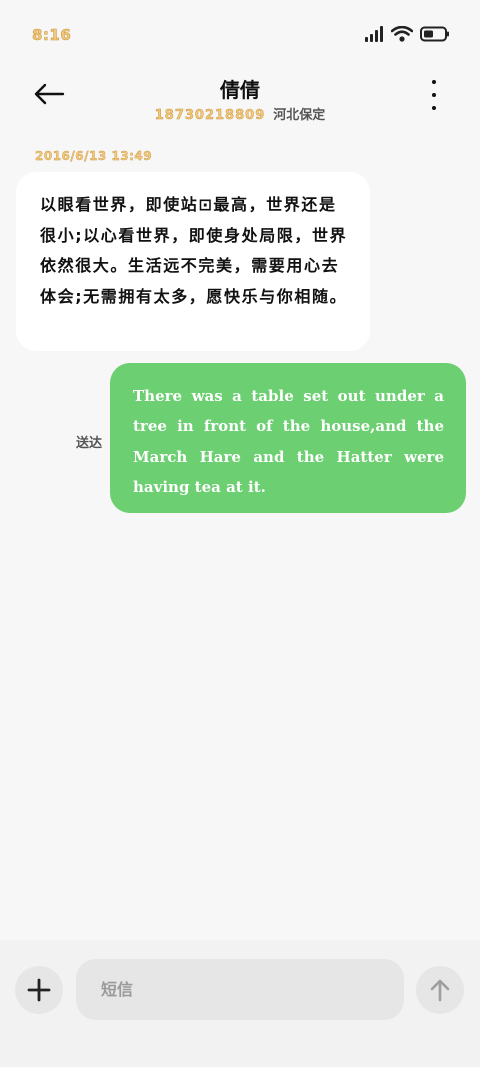  I want to click on contact-location: 河北保定, so click(299, 115).